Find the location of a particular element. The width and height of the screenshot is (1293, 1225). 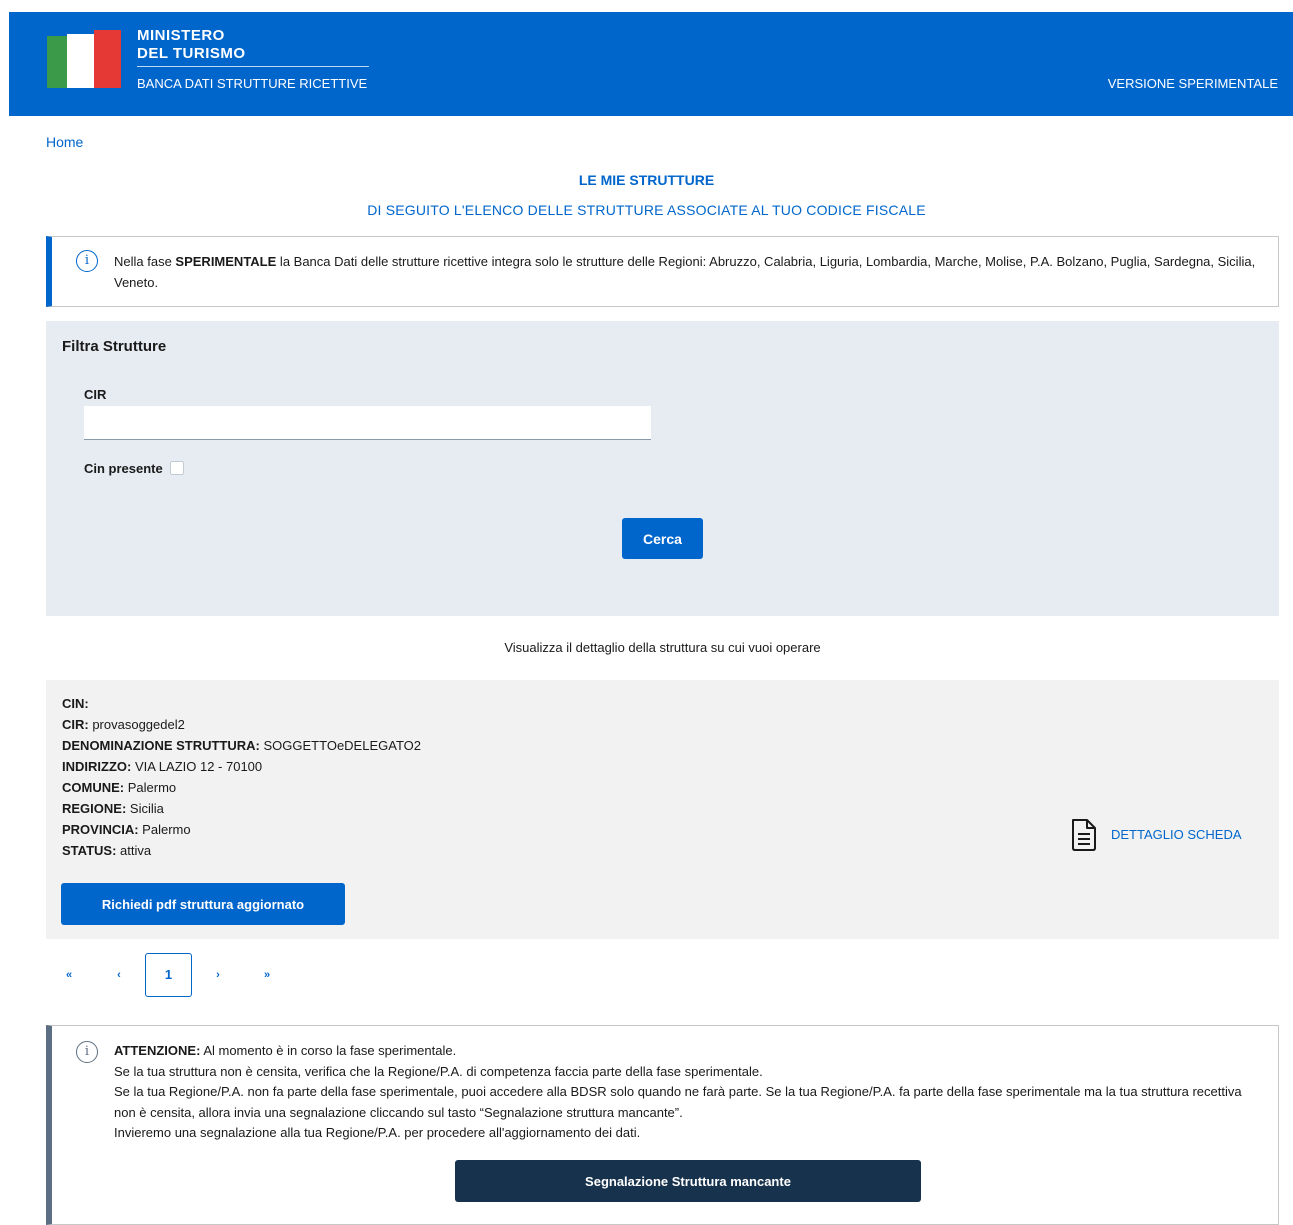

search-button: Cerca is located at coordinates (662, 538).